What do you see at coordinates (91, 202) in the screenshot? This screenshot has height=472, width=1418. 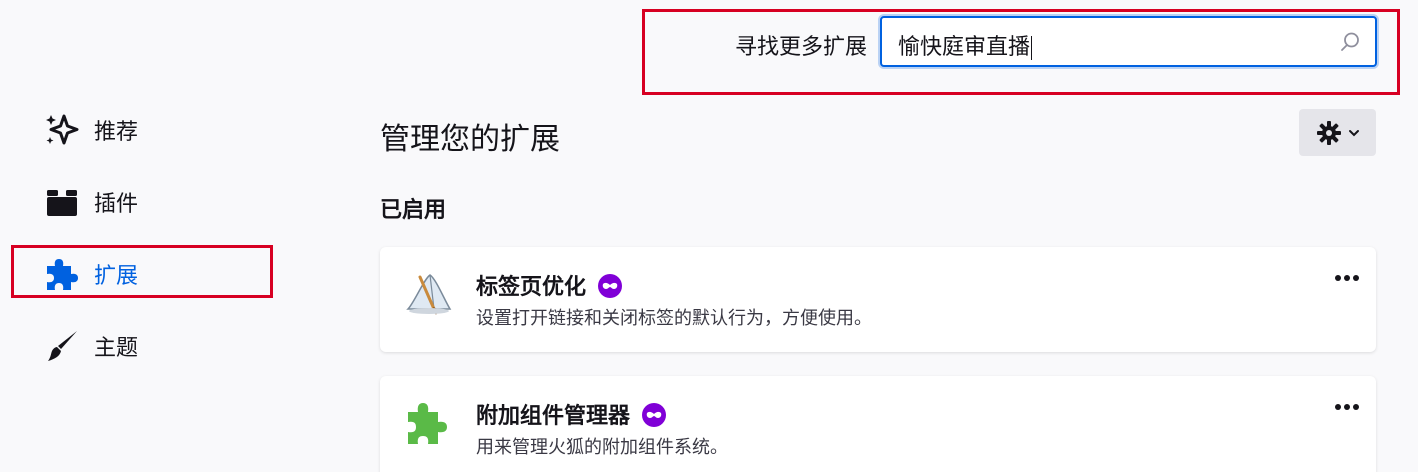 I see `sidebar-item-plugins: 插件` at bounding box center [91, 202].